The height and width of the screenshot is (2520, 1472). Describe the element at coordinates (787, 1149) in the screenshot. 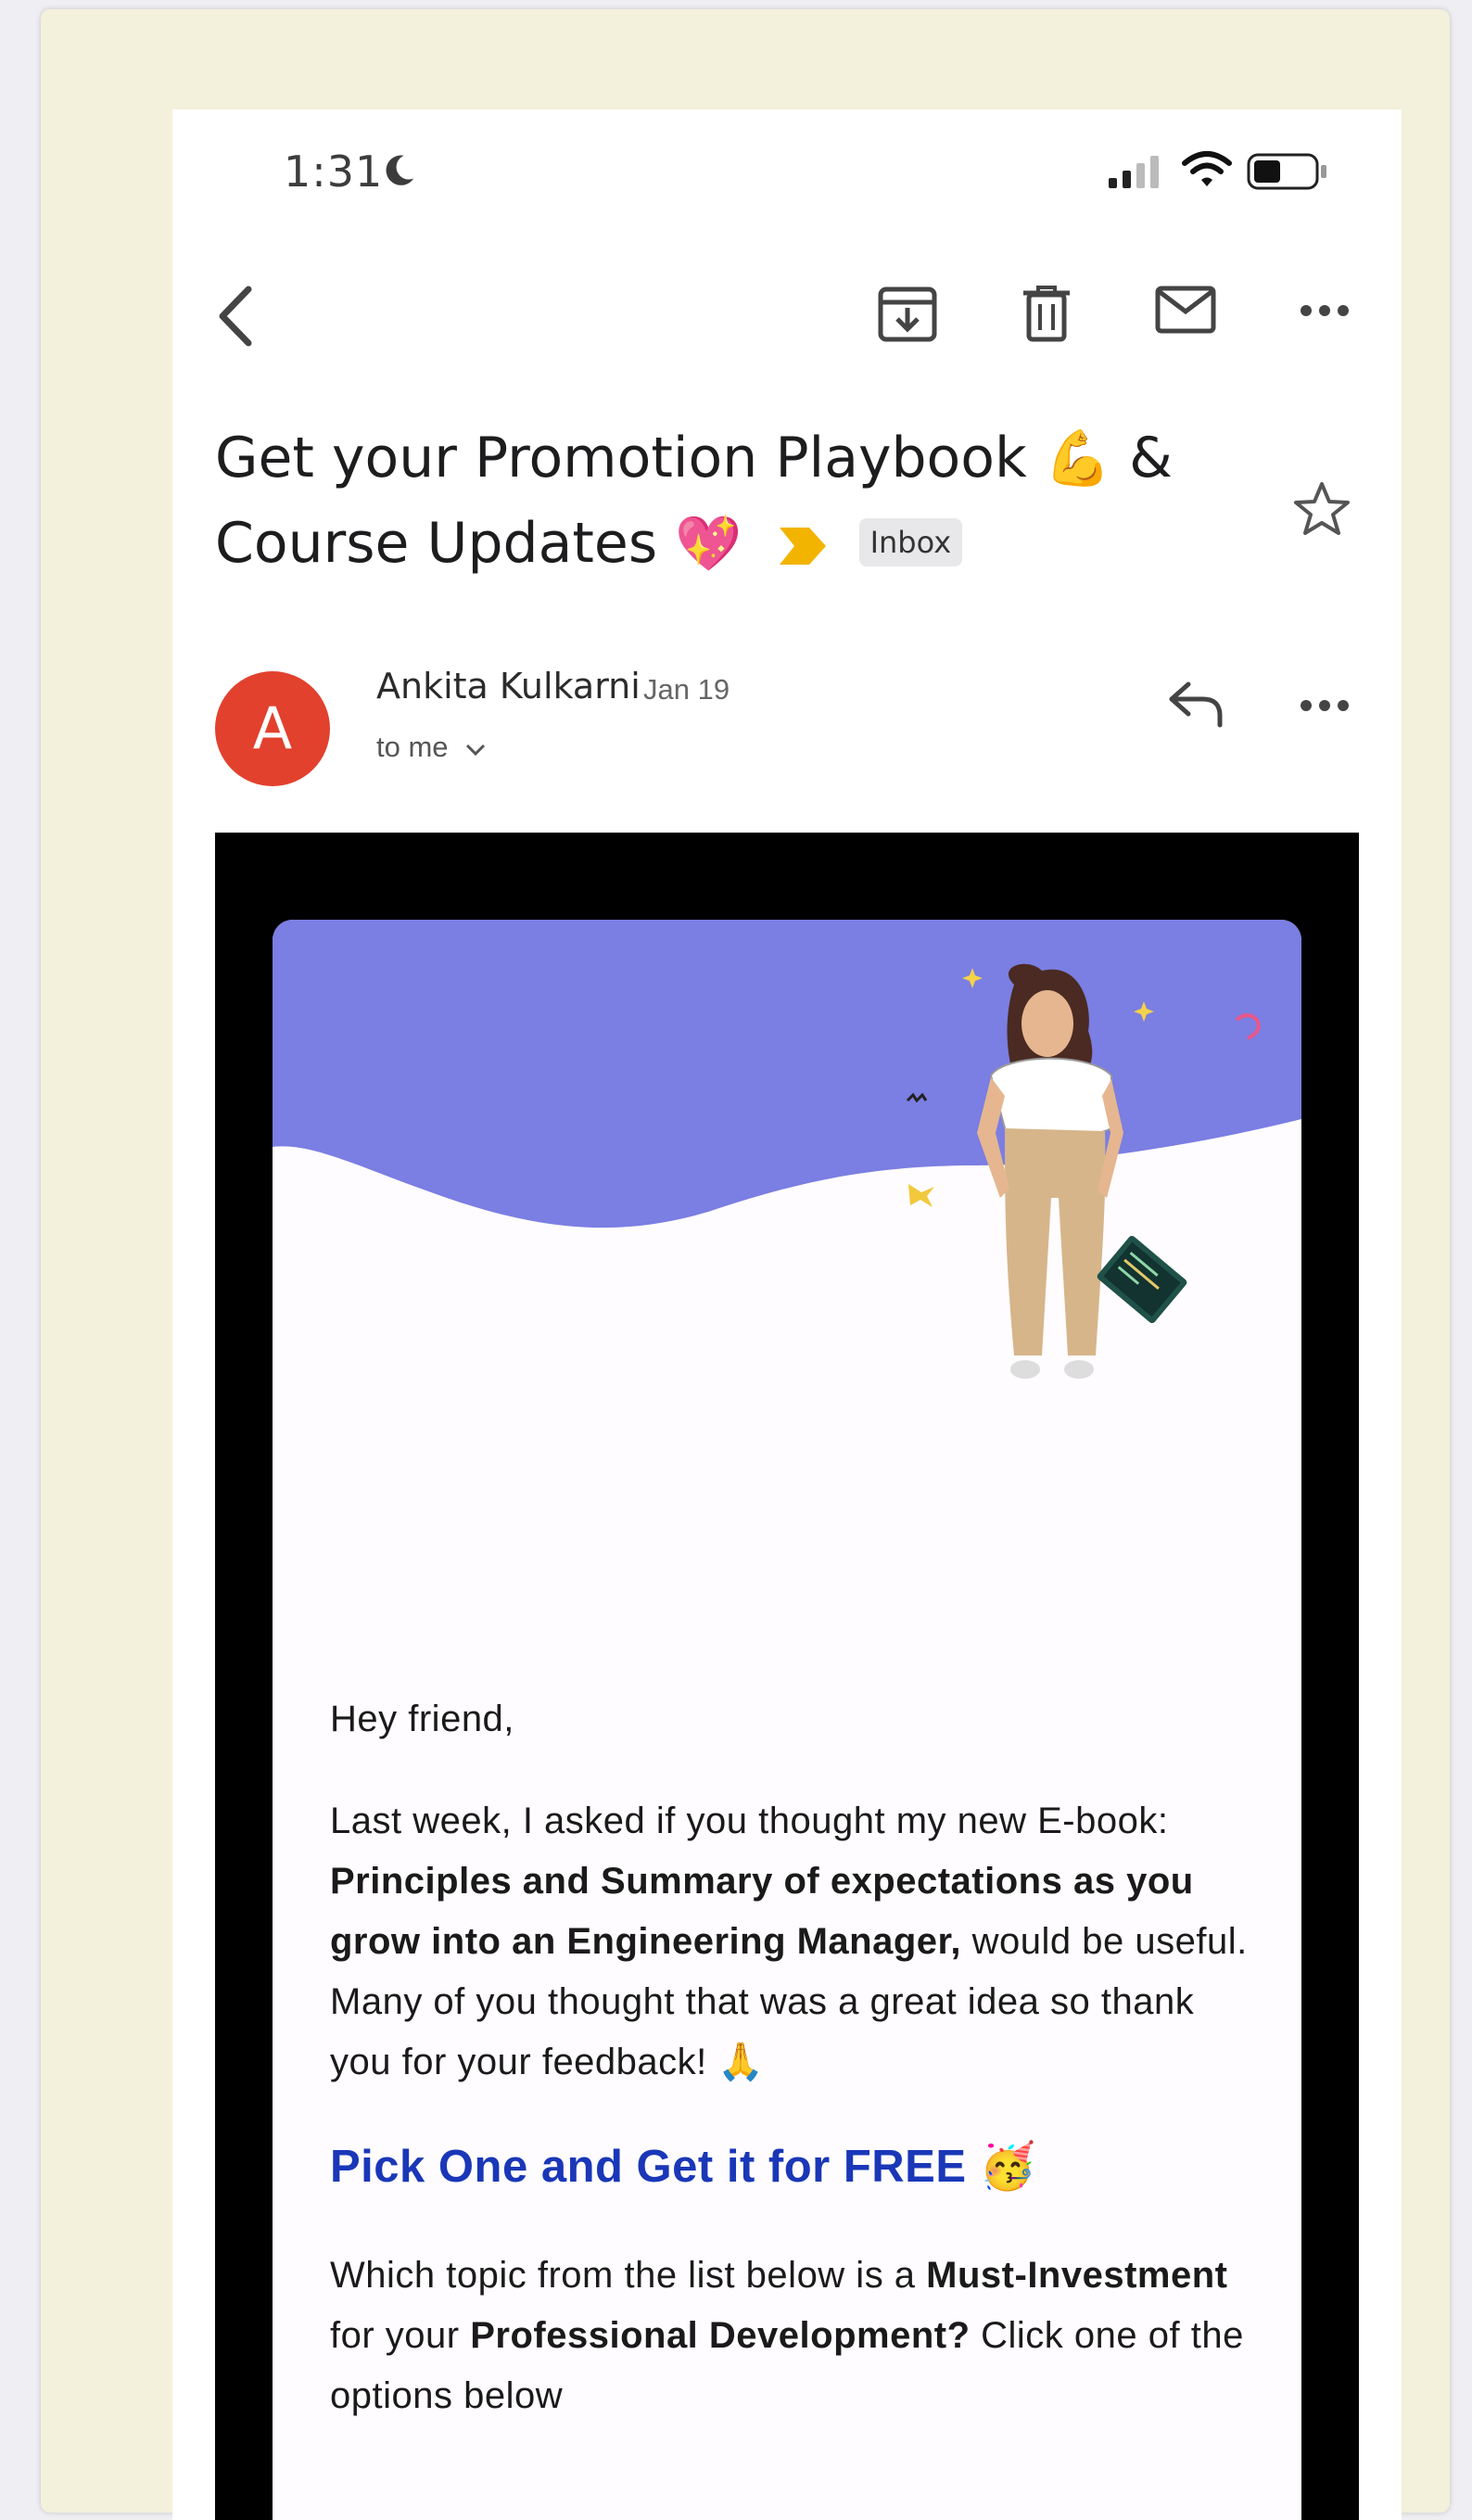

I see `hero-illustration` at that location.